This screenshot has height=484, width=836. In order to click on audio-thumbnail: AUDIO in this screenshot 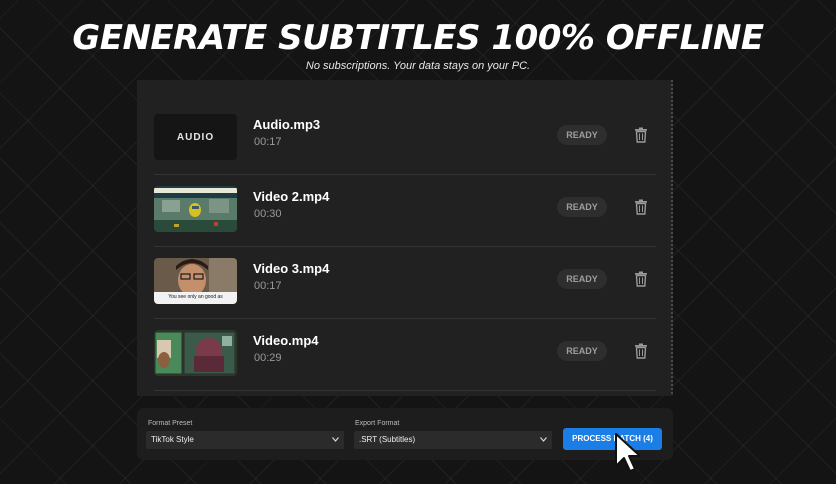, I will do `click(195, 137)`.